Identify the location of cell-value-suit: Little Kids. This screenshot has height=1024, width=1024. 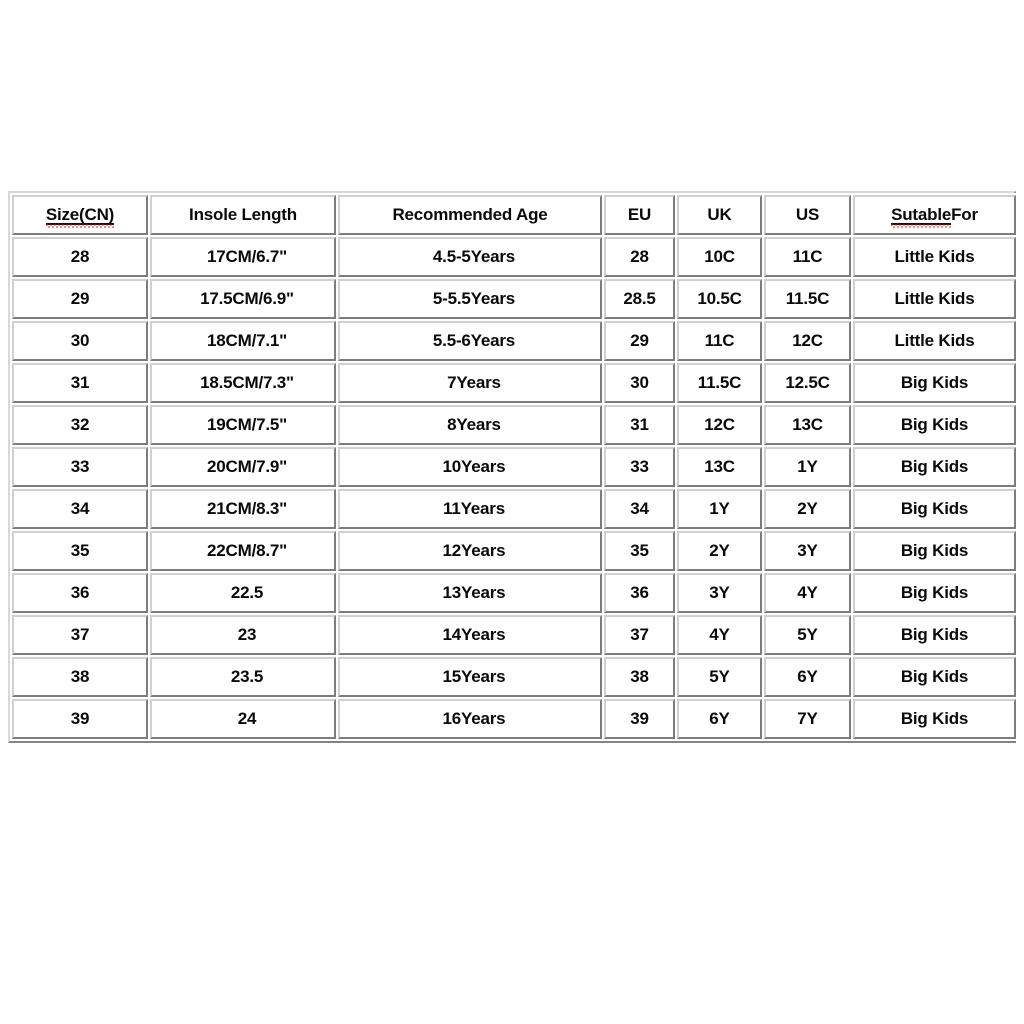
(934, 340).